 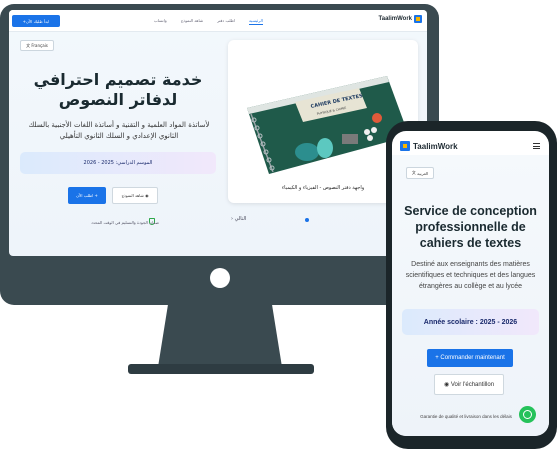 I want to click on carousel-dot, so click(x=307, y=220).